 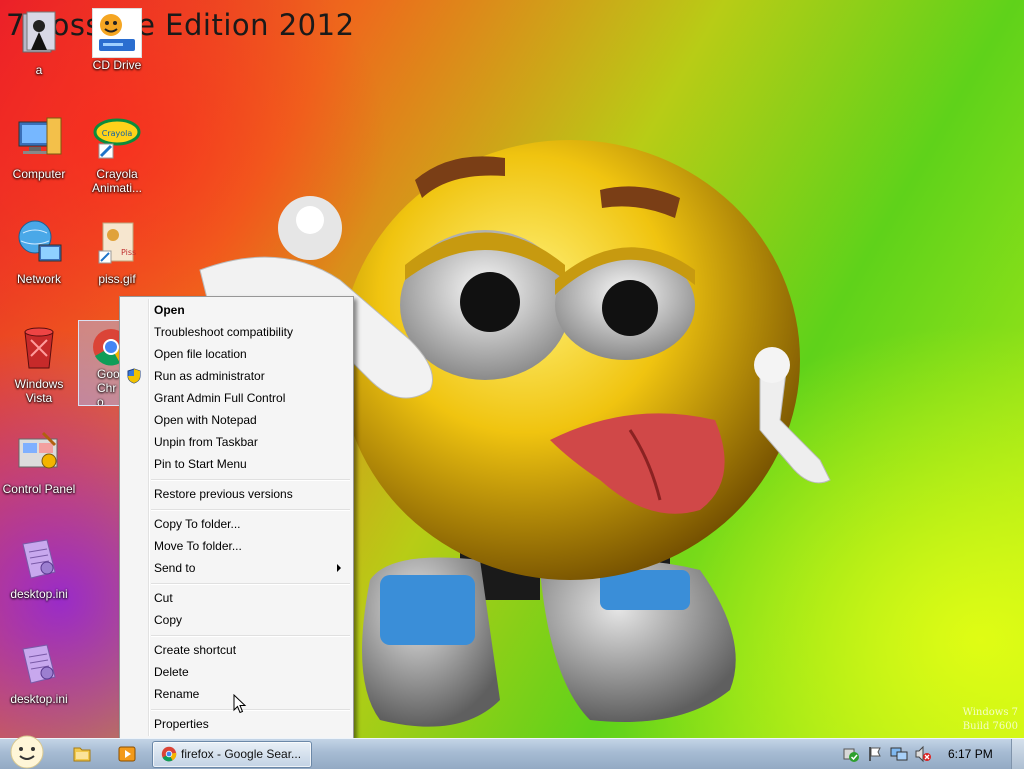 What do you see at coordinates (990, 726) in the screenshot?
I see `watermark-line2: Build 7600` at bounding box center [990, 726].